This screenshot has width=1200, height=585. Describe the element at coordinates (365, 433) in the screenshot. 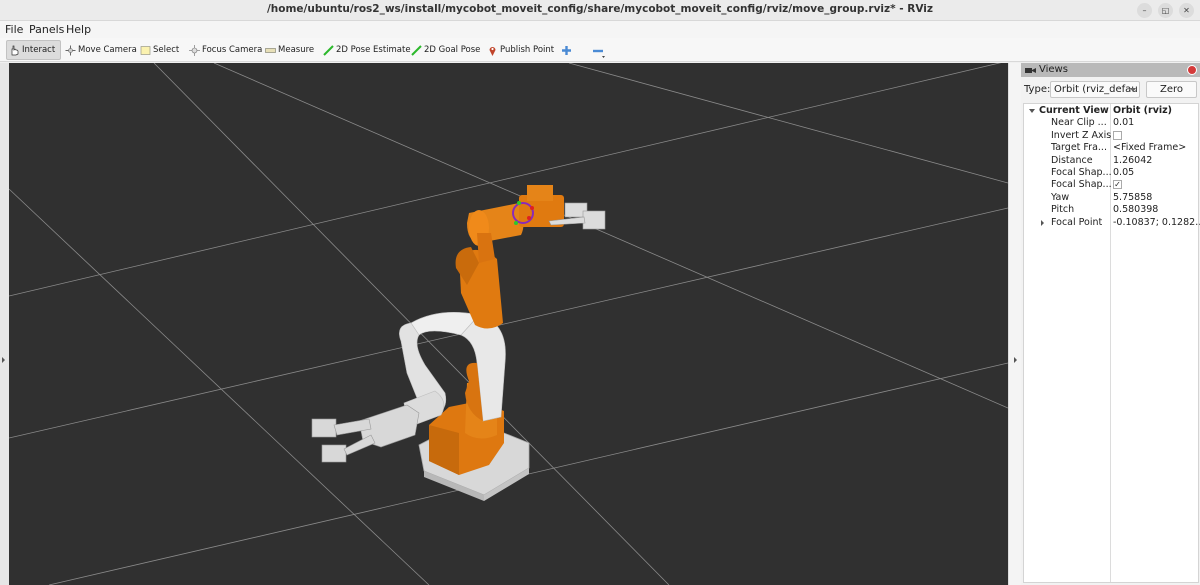

I see `robot-gripper-lower` at that location.